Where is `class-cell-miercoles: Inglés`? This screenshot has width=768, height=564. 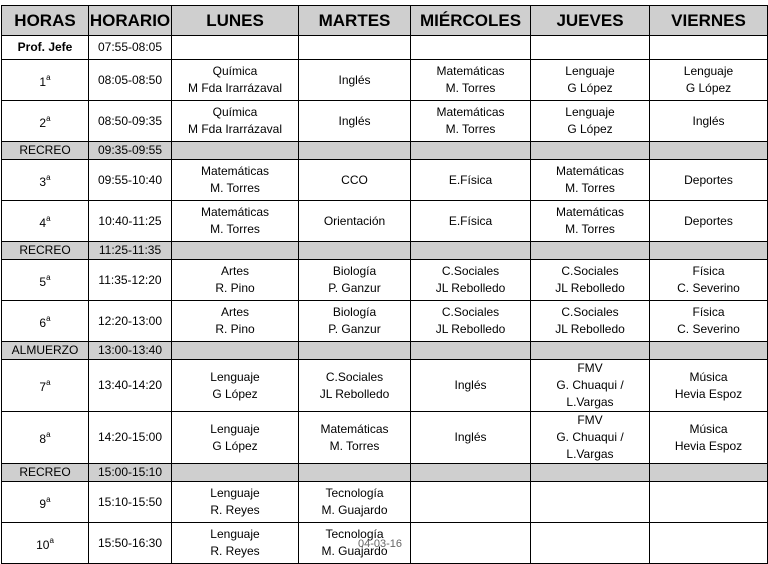
class-cell-miercoles: Inglés is located at coordinates (470, 437).